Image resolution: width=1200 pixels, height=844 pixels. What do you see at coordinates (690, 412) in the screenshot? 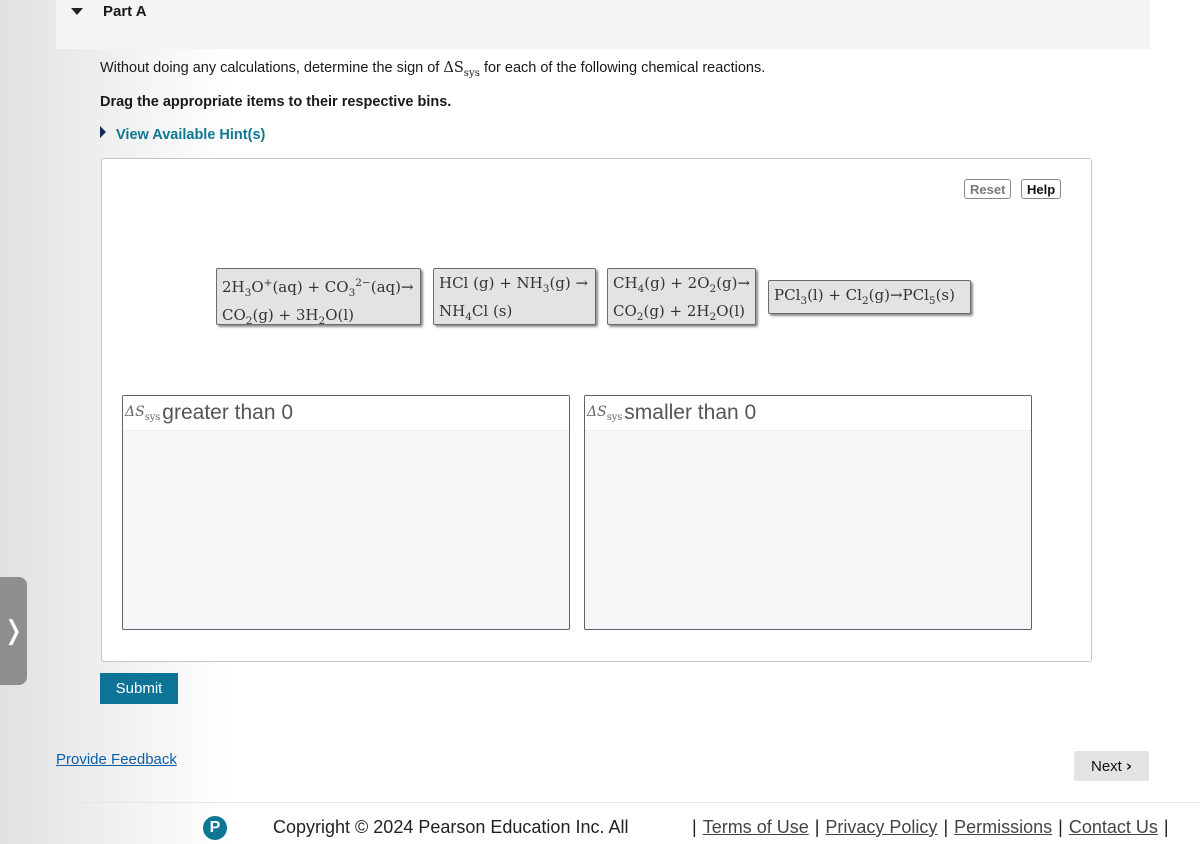
I see `bin-label: smaller than 0` at bounding box center [690, 412].